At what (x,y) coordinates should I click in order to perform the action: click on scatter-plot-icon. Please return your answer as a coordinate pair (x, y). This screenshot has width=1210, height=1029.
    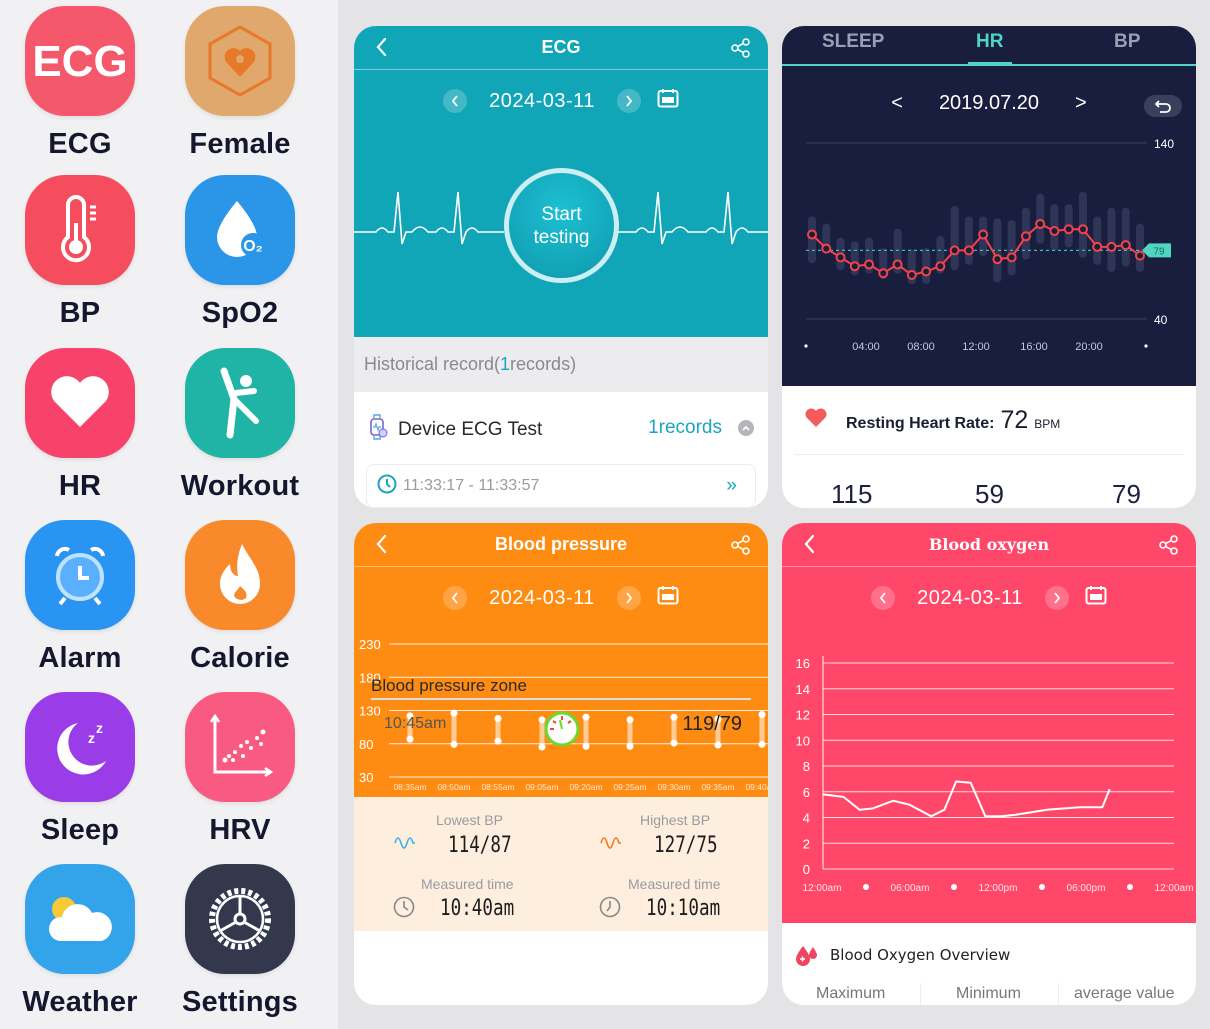
    Looking at the image, I should click on (240, 747).